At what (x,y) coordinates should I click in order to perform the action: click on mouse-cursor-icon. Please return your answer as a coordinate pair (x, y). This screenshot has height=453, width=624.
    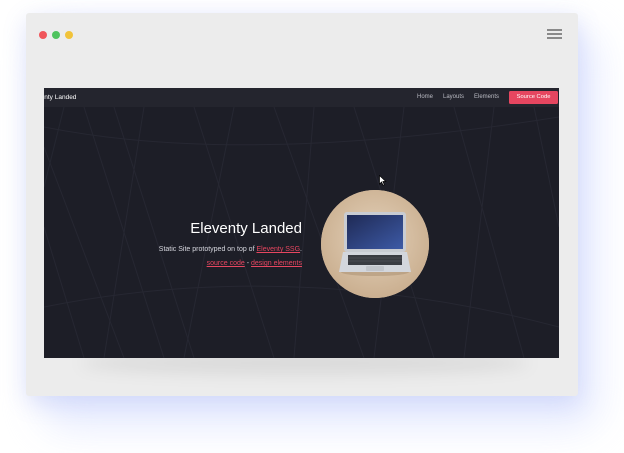
    Looking at the image, I should click on (383, 180).